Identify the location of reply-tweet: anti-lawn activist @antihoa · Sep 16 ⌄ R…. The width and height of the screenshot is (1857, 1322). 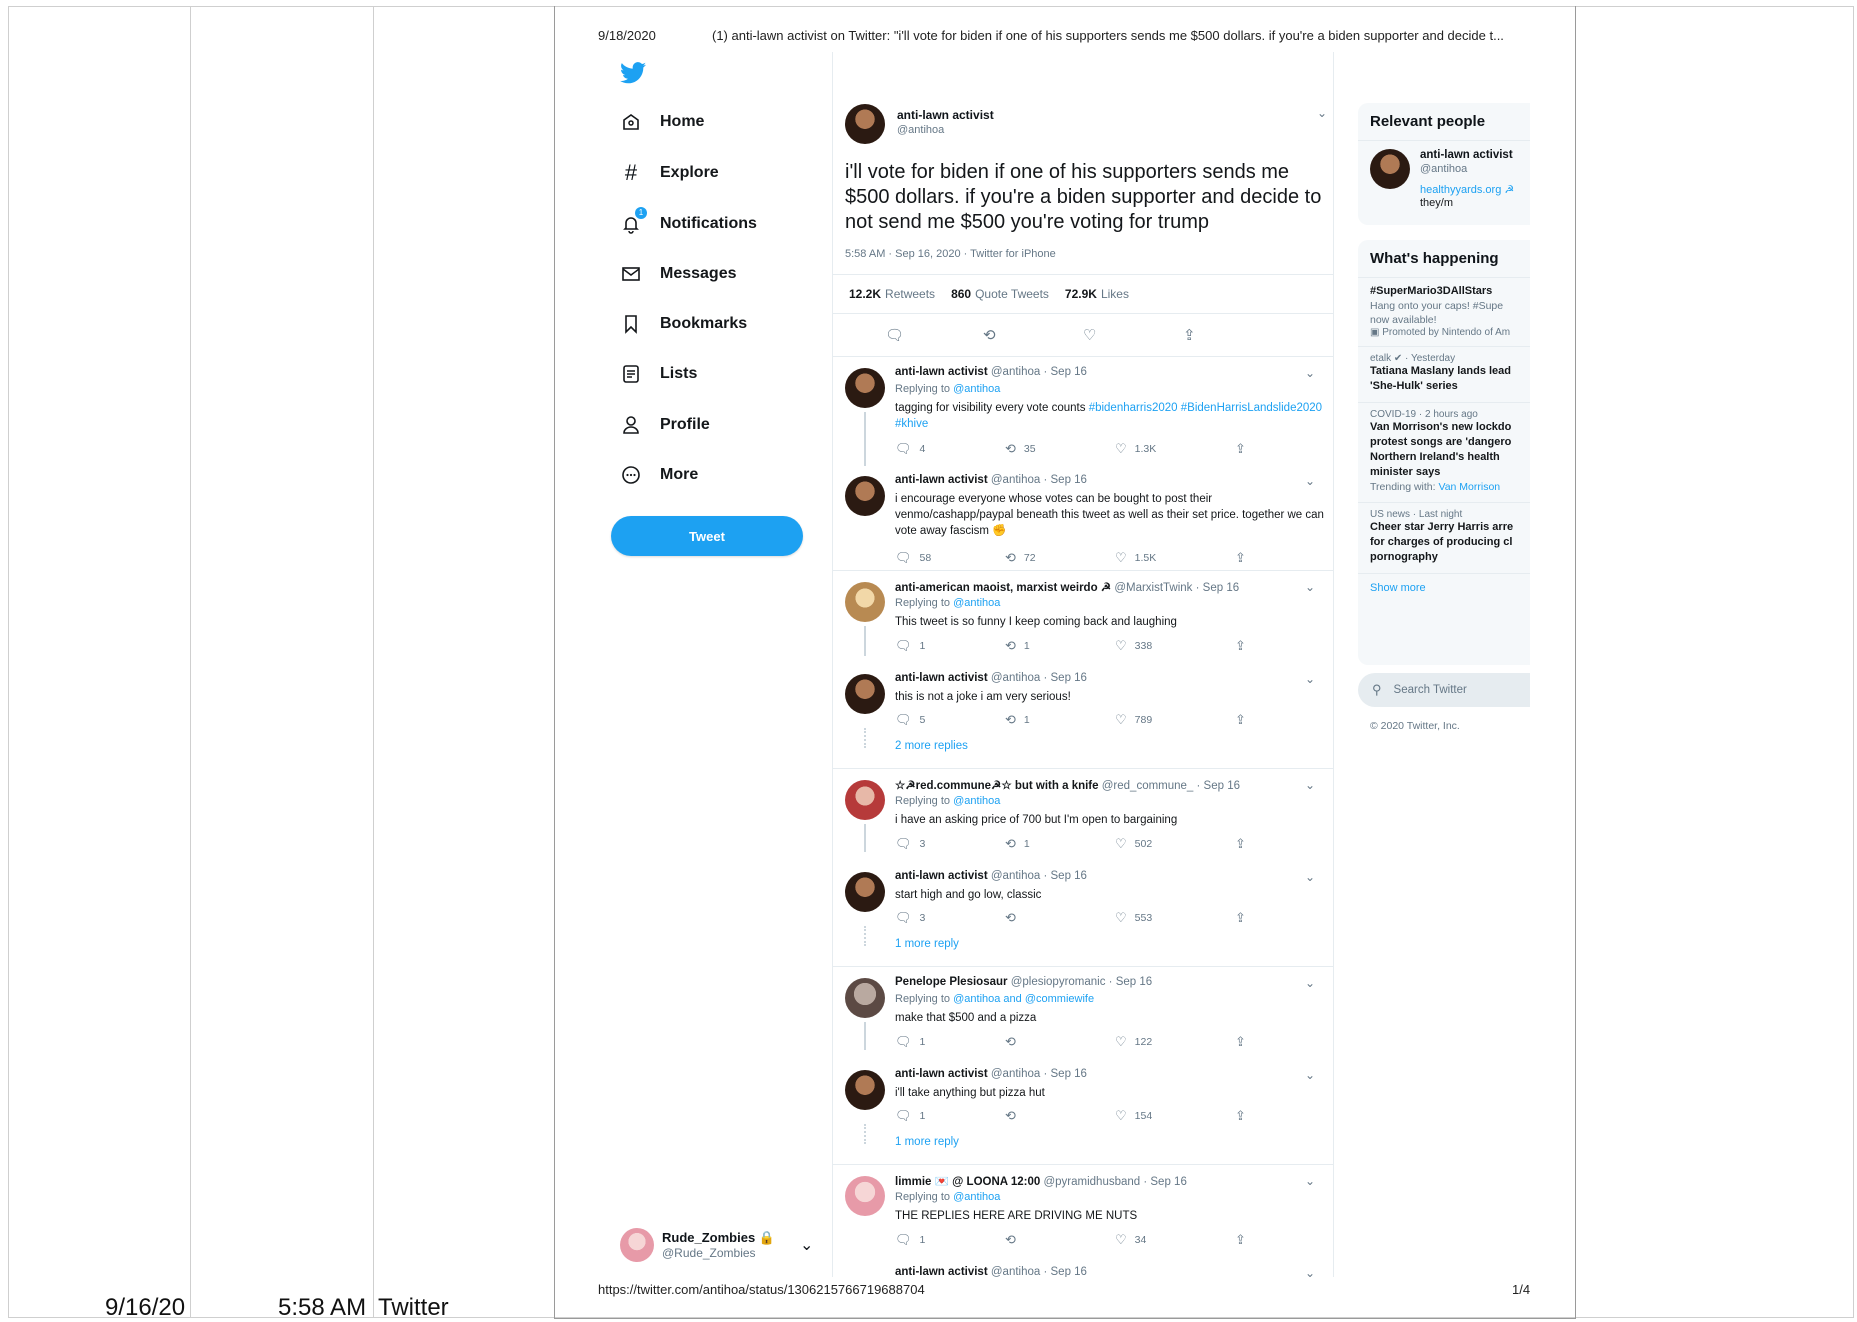
(1083, 416).